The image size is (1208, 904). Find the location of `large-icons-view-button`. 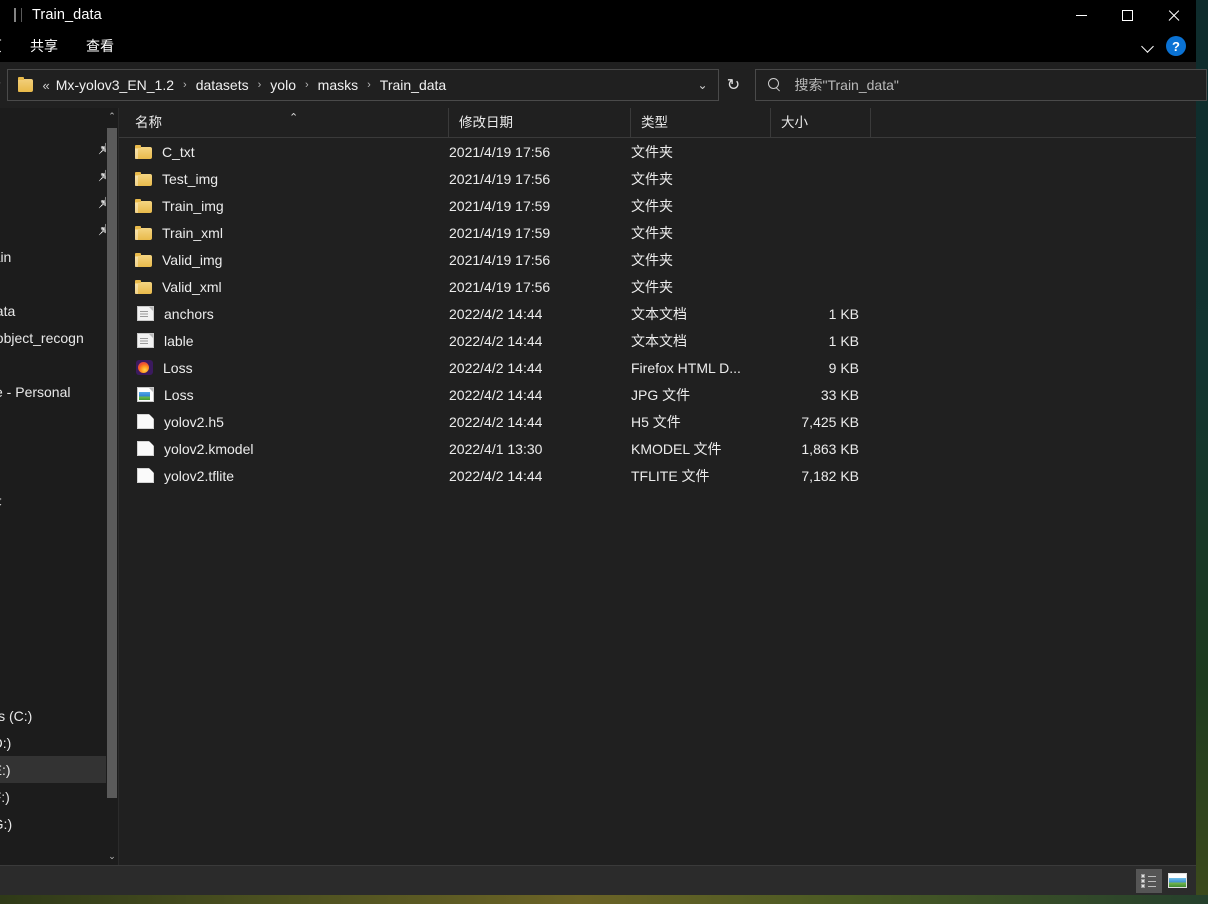

large-icons-view-button is located at coordinates (1177, 881).